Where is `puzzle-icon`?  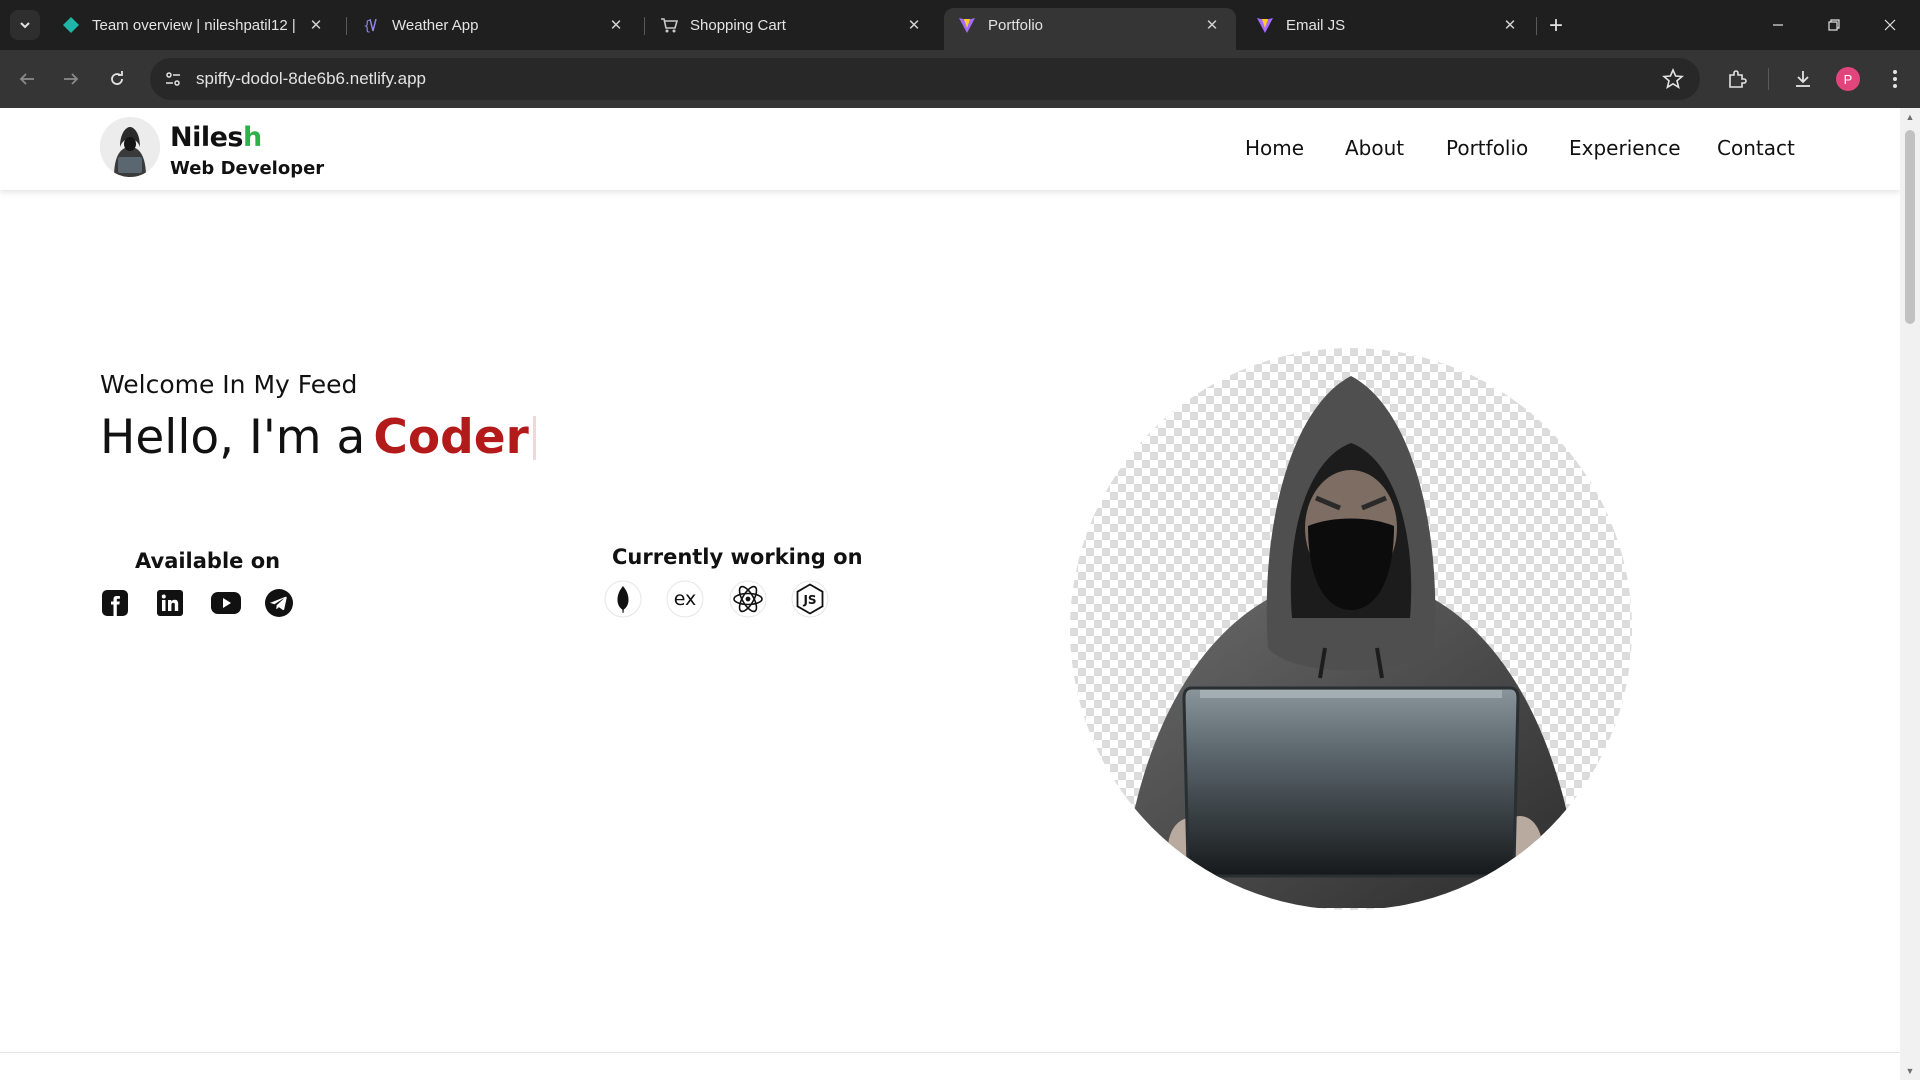 puzzle-icon is located at coordinates (1738, 79).